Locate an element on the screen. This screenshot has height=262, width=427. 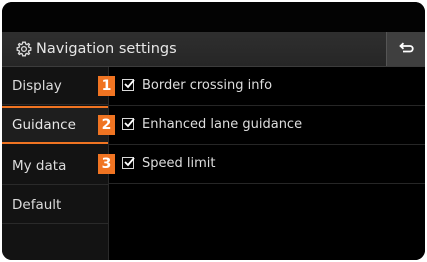
sidebar-item-label: My data is located at coordinates (39, 166).